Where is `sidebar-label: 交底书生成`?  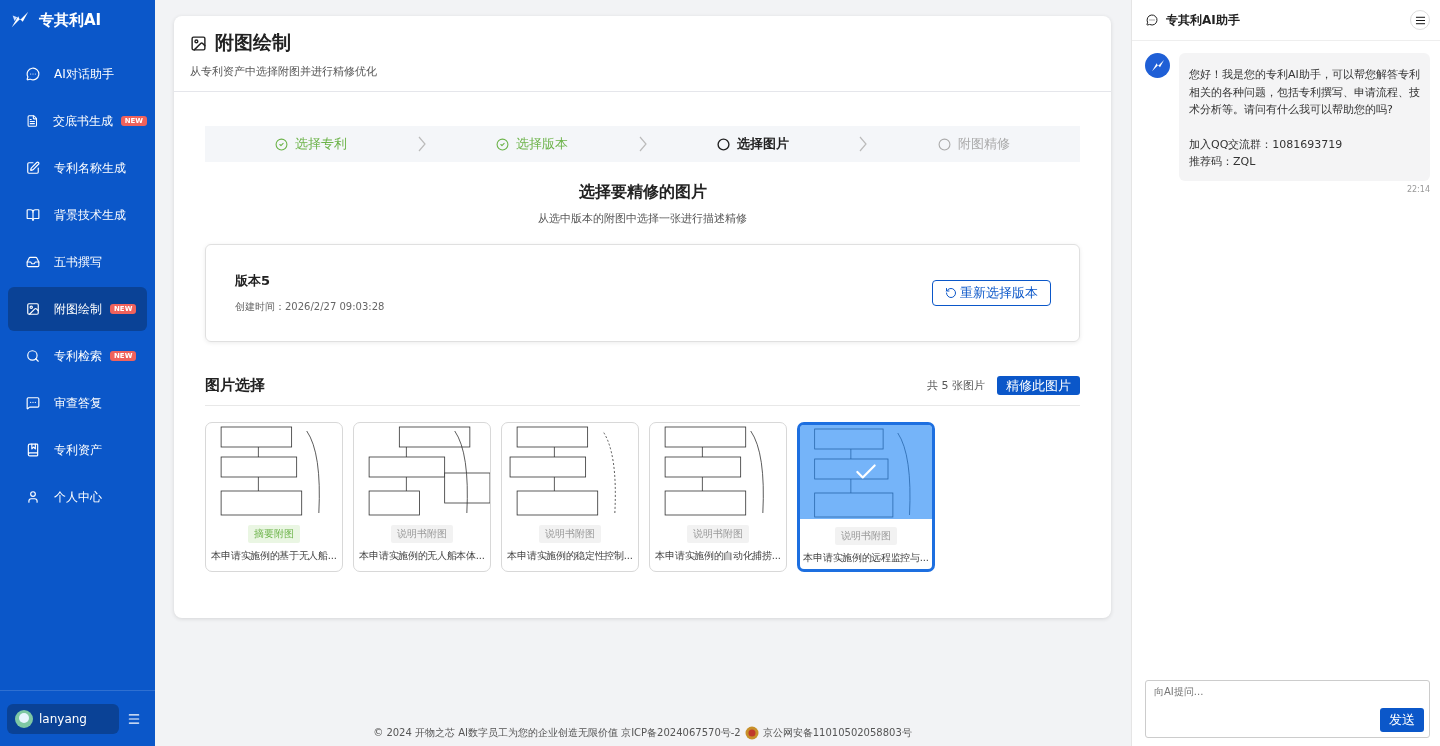
sidebar-label: 交底书生成 is located at coordinates (82, 121).